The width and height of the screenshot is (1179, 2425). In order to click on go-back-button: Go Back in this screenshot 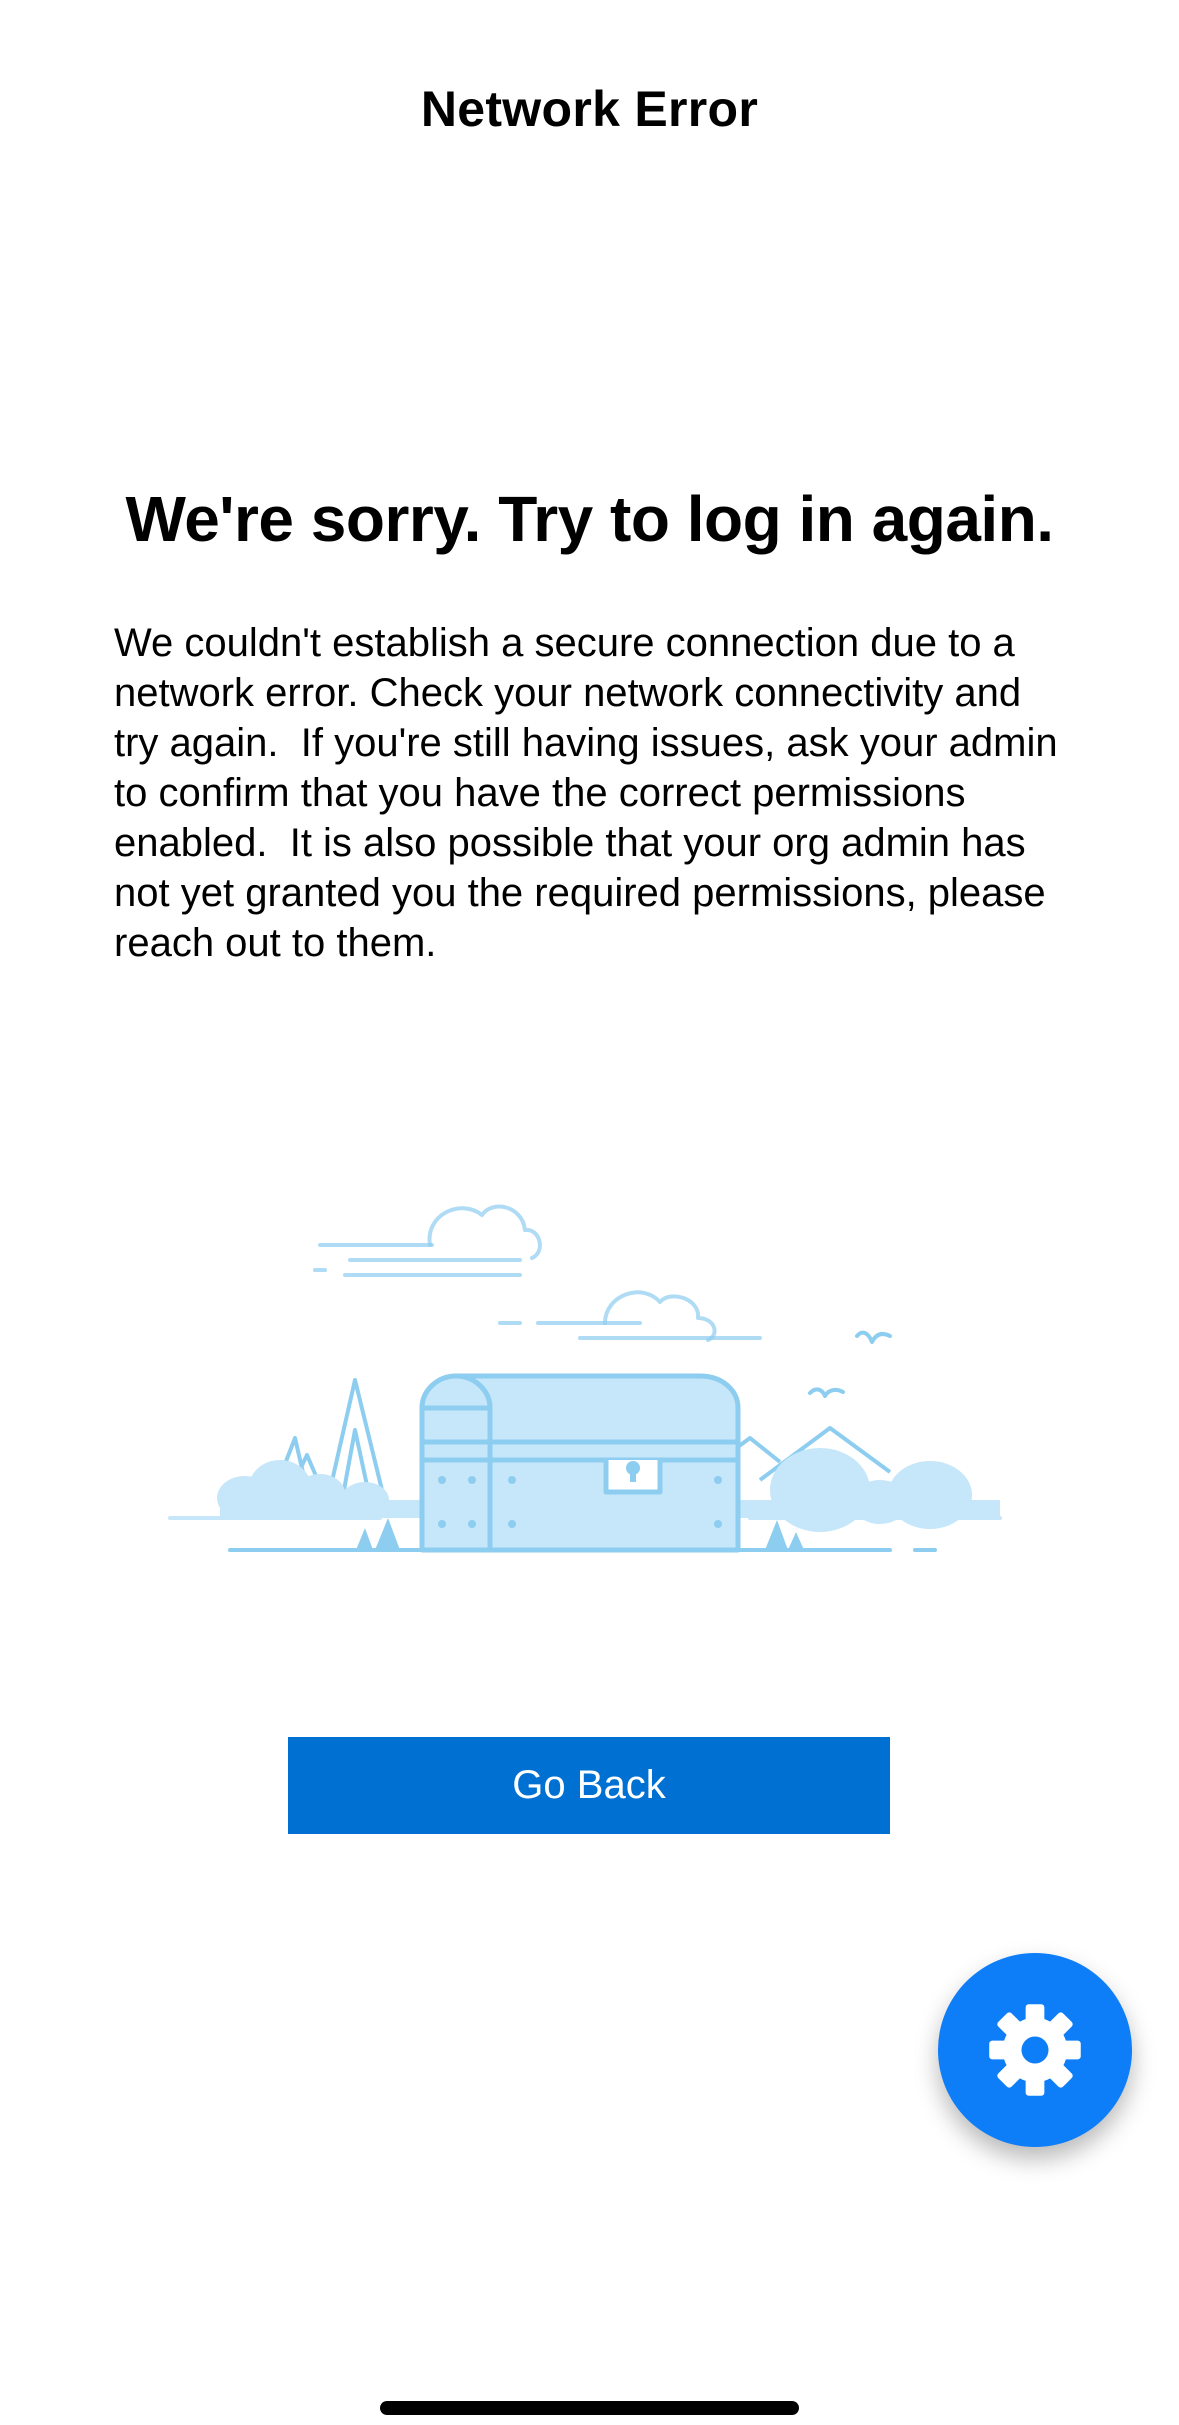, I will do `click(589, 1785)`.